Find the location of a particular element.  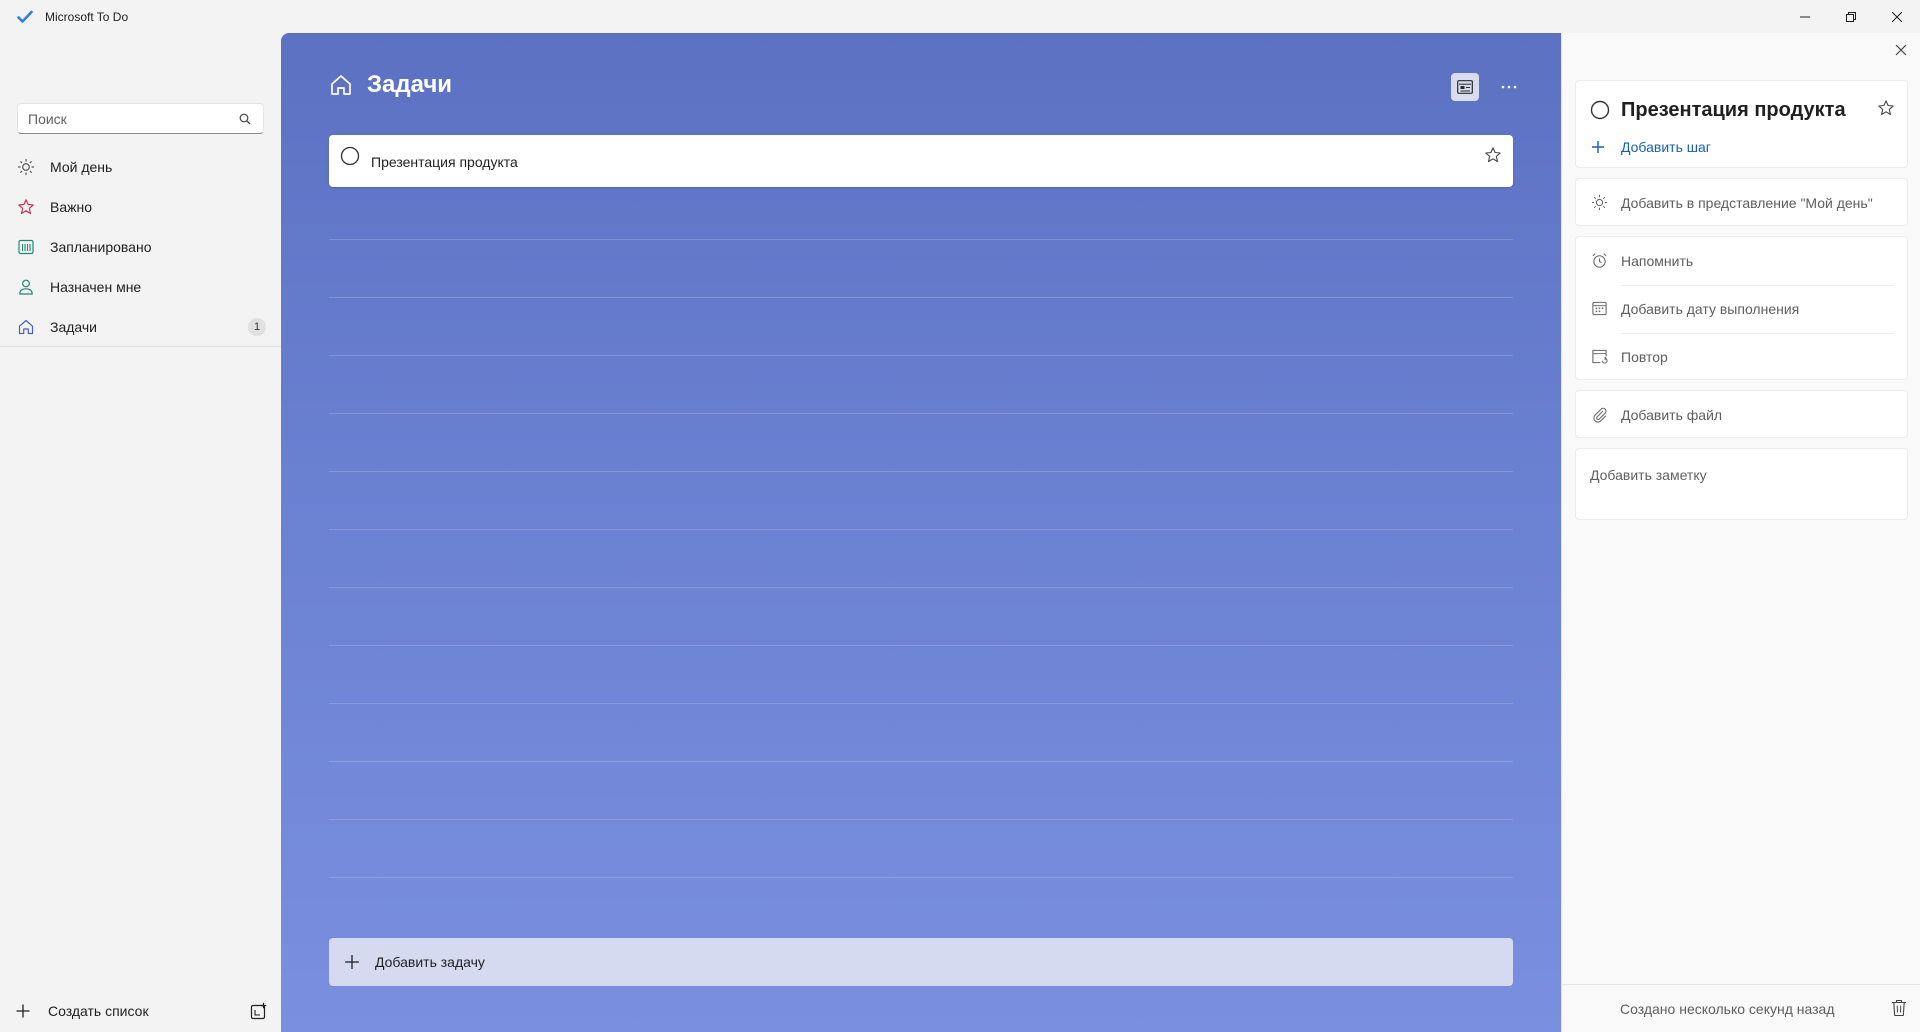

minimize-button is located at coordinates (1805, 16).